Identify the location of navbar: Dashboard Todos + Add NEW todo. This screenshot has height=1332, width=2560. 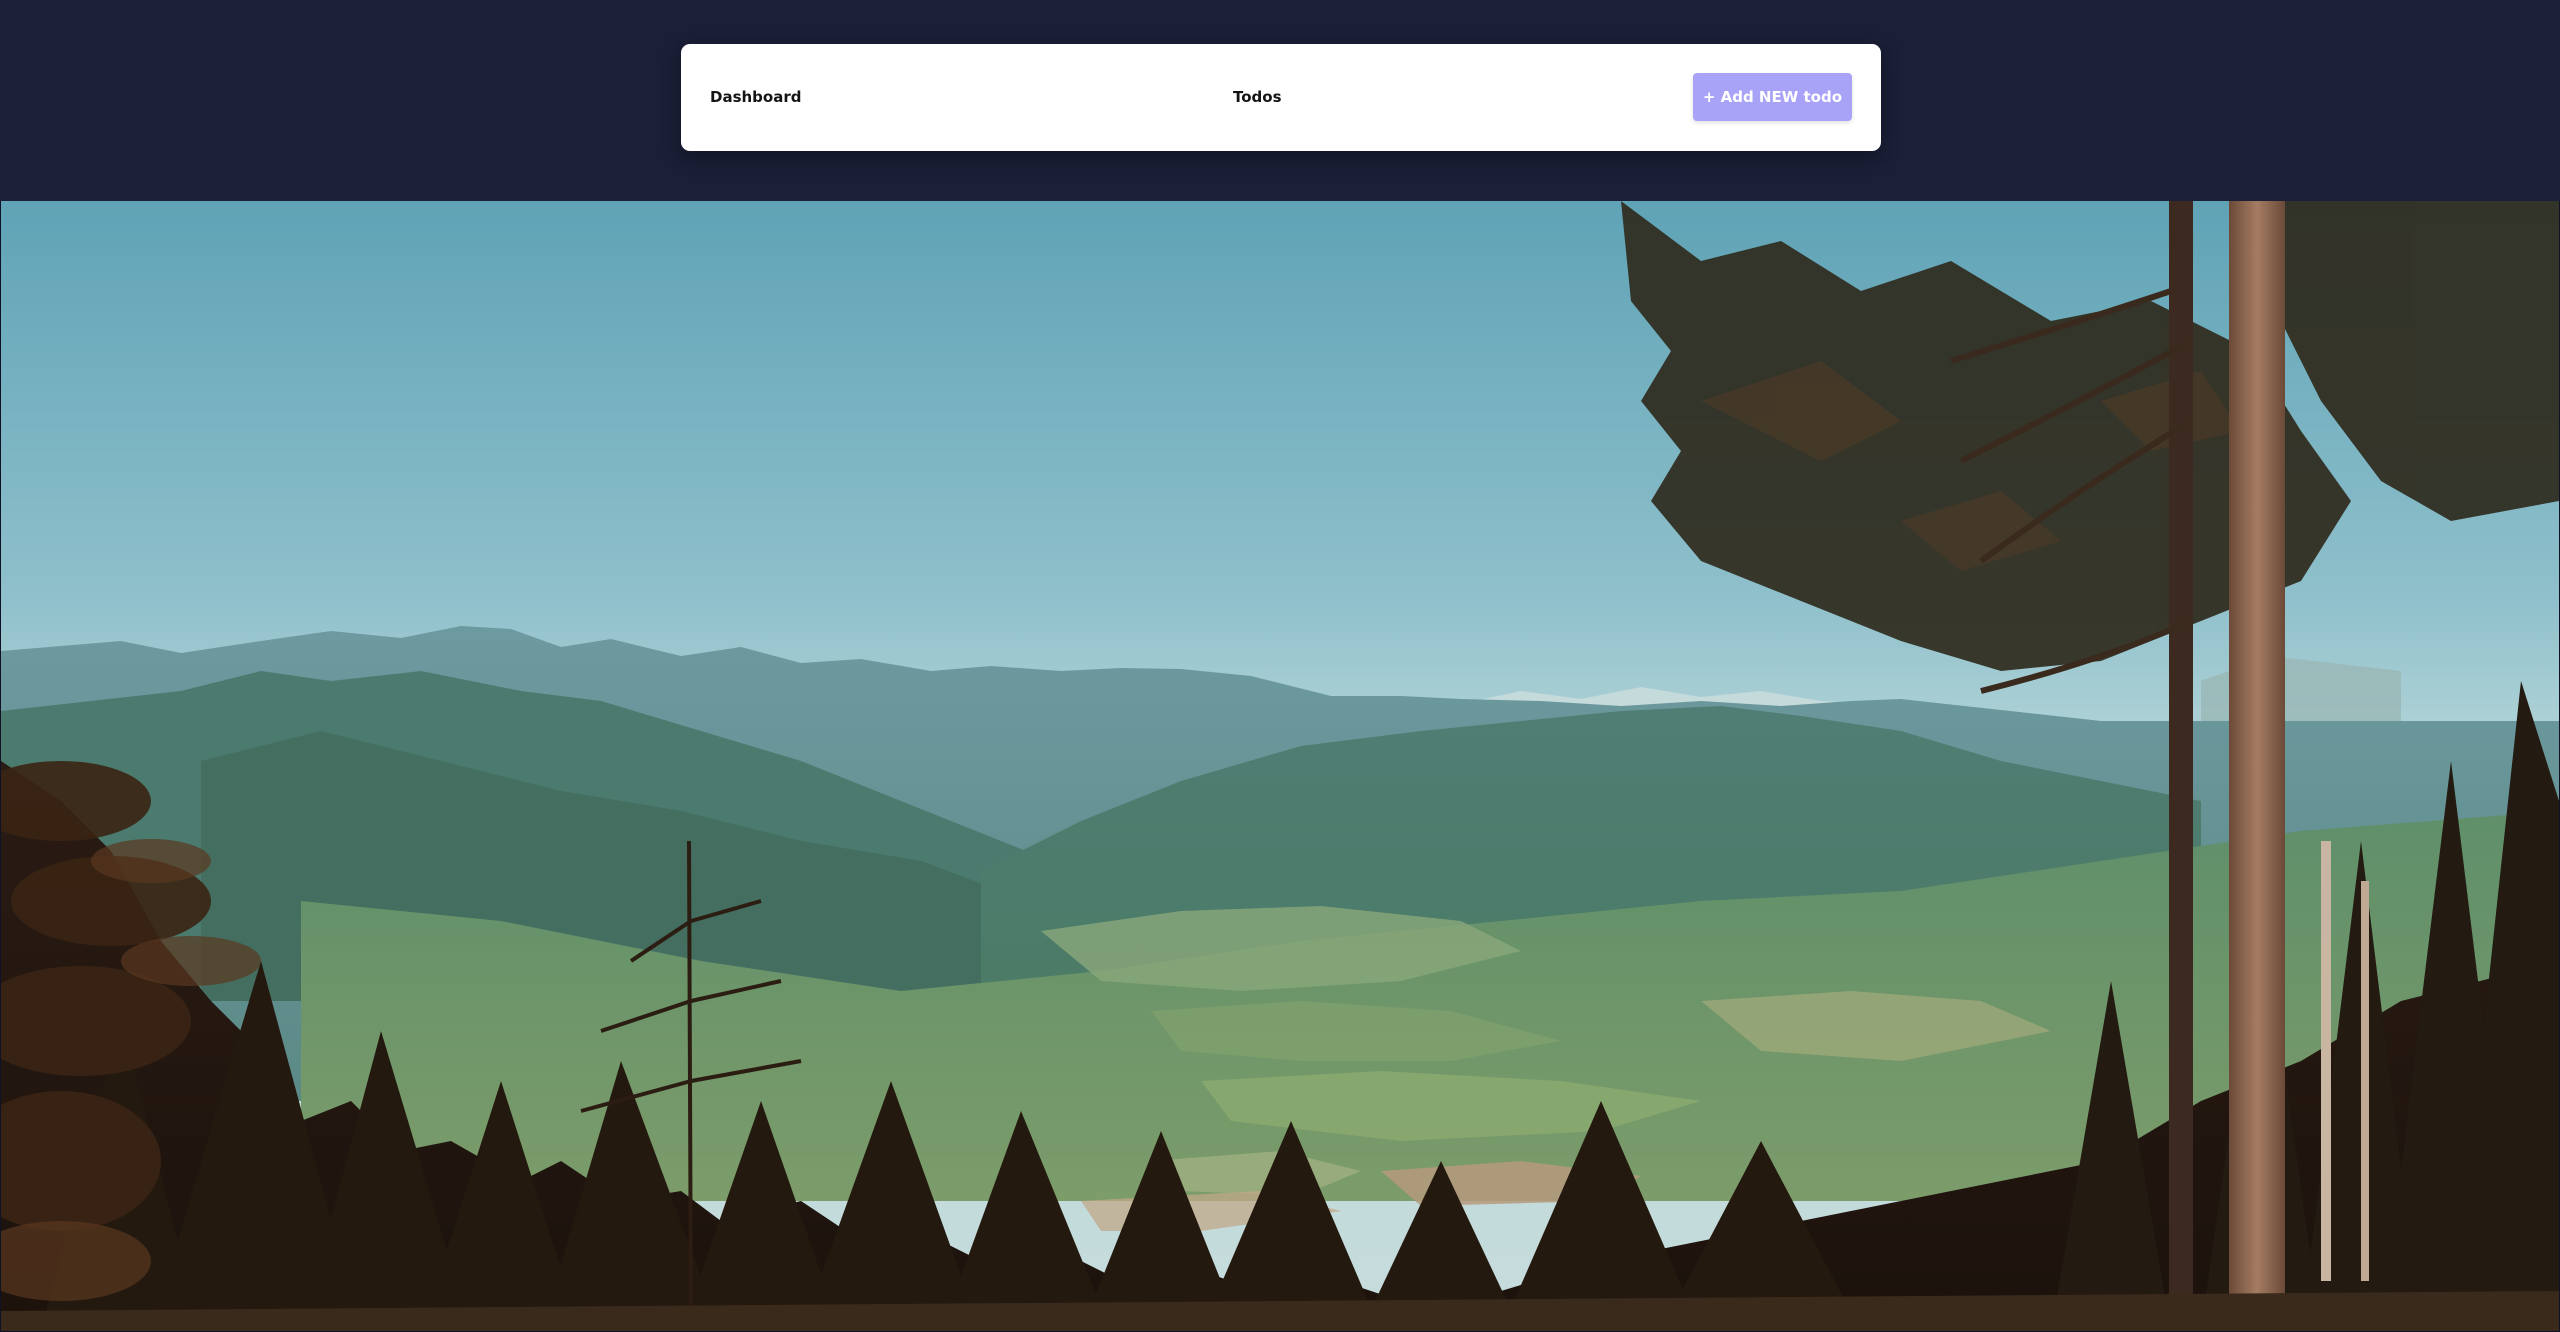
(1281, 97).